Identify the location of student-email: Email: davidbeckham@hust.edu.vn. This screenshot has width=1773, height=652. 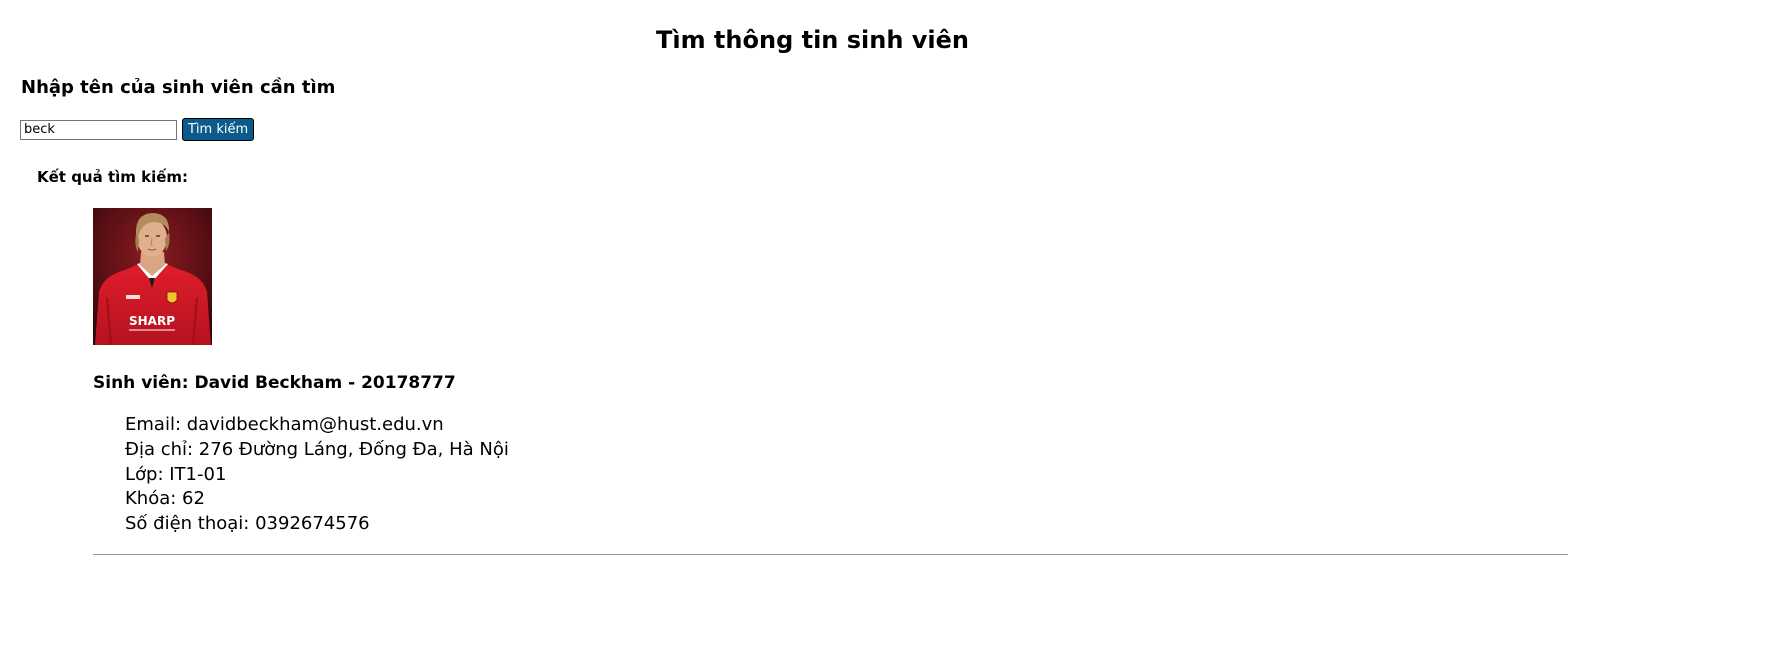
(284, 424).